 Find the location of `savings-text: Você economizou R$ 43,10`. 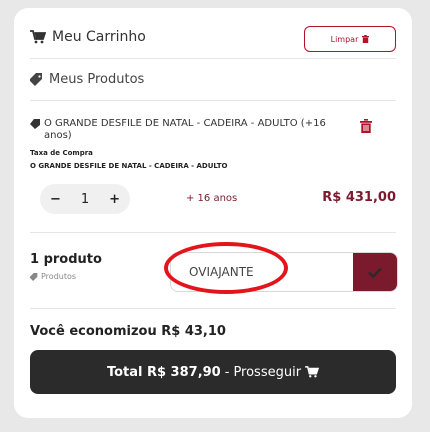

savings-text: Você economizou R$ 43,10 is located at coordinates (128, 331).